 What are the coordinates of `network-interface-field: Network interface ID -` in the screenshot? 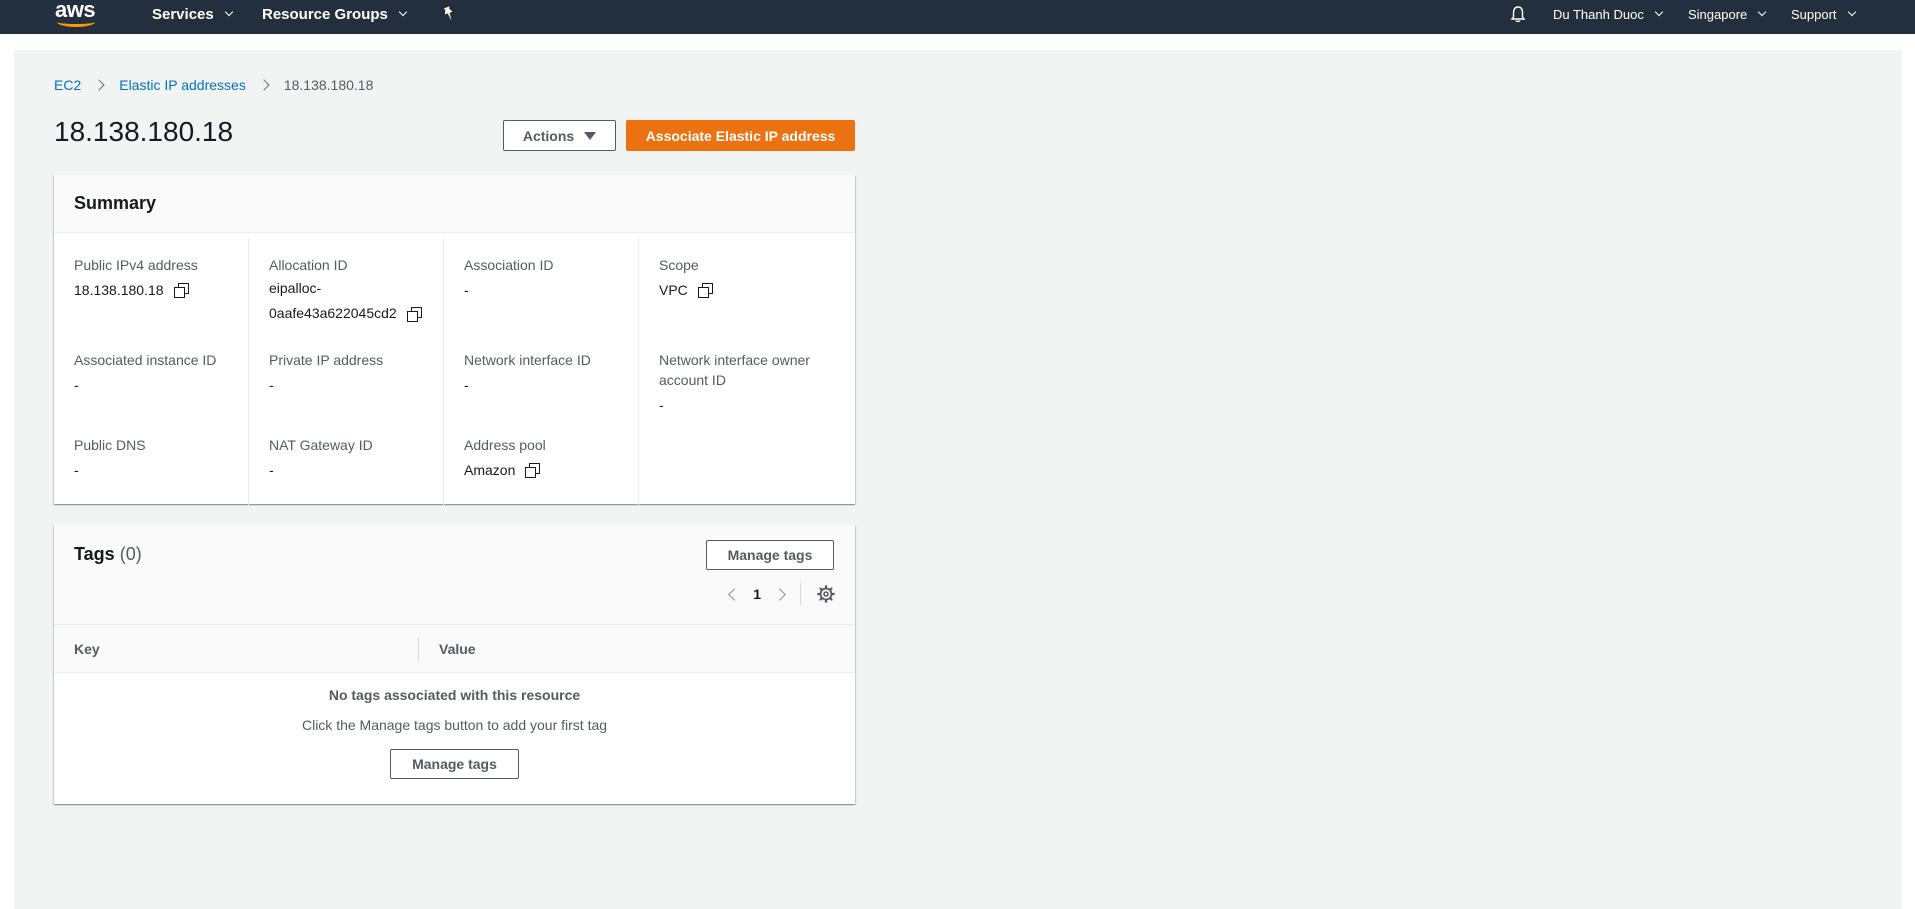 It's located at (541, 375).